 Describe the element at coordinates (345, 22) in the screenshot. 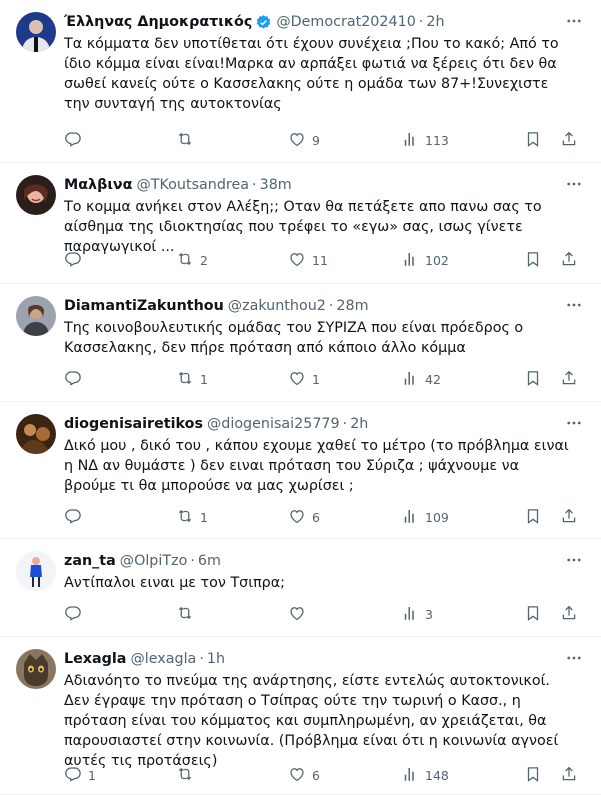

I see `author-handle: @Democrat202410` at that location.